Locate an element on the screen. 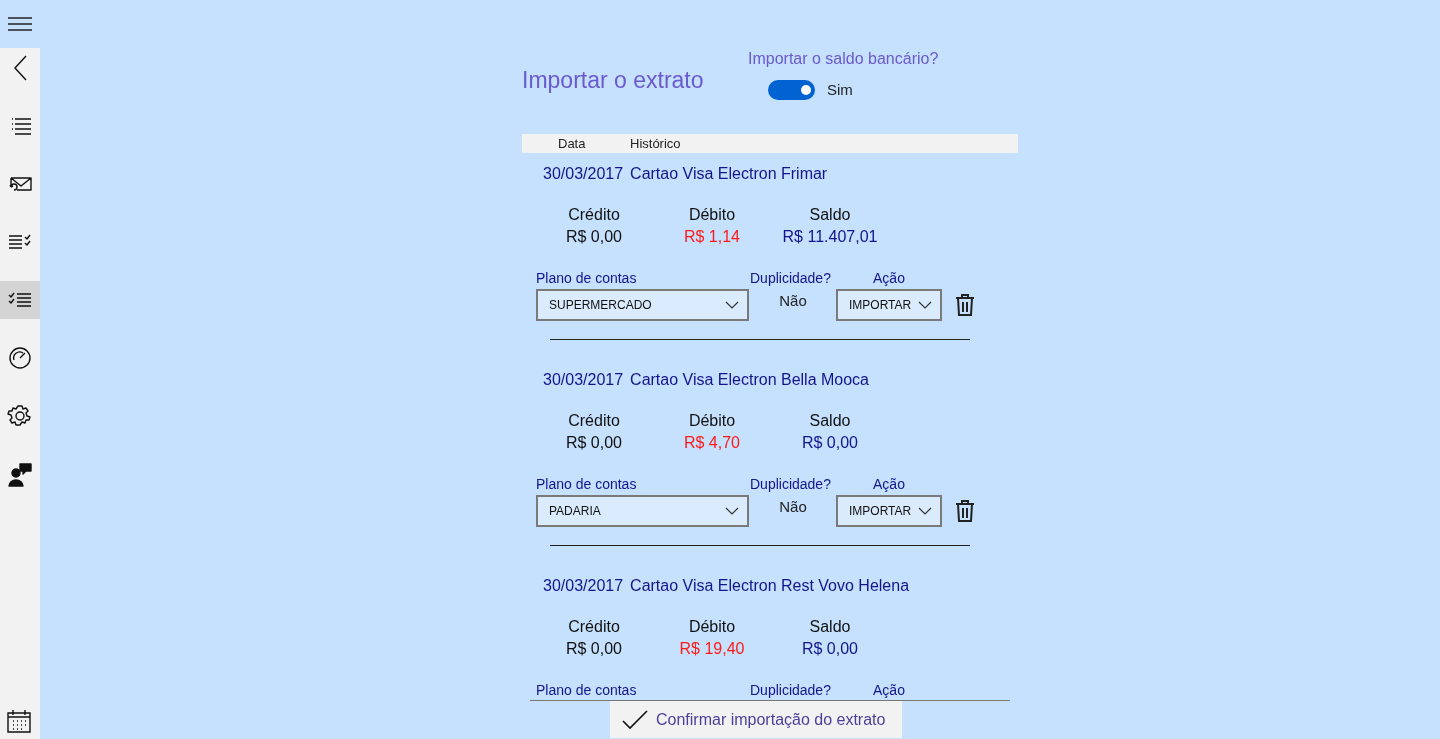 The image size is (1440, 739). dropdown: SUPERMERCADO is located at coordinates (642, 305).